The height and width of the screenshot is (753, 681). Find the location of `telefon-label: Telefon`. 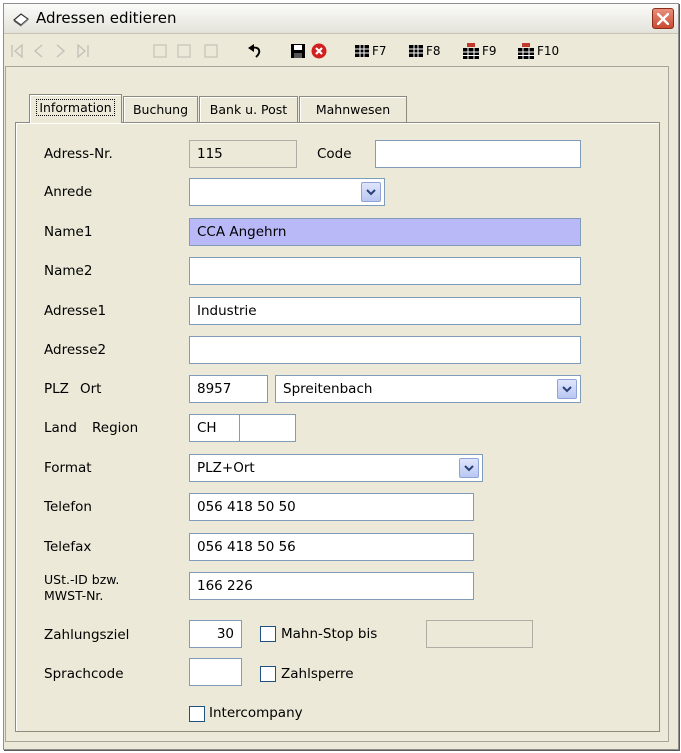

telefon-label: Telefon is located at coordinates (68, 507).